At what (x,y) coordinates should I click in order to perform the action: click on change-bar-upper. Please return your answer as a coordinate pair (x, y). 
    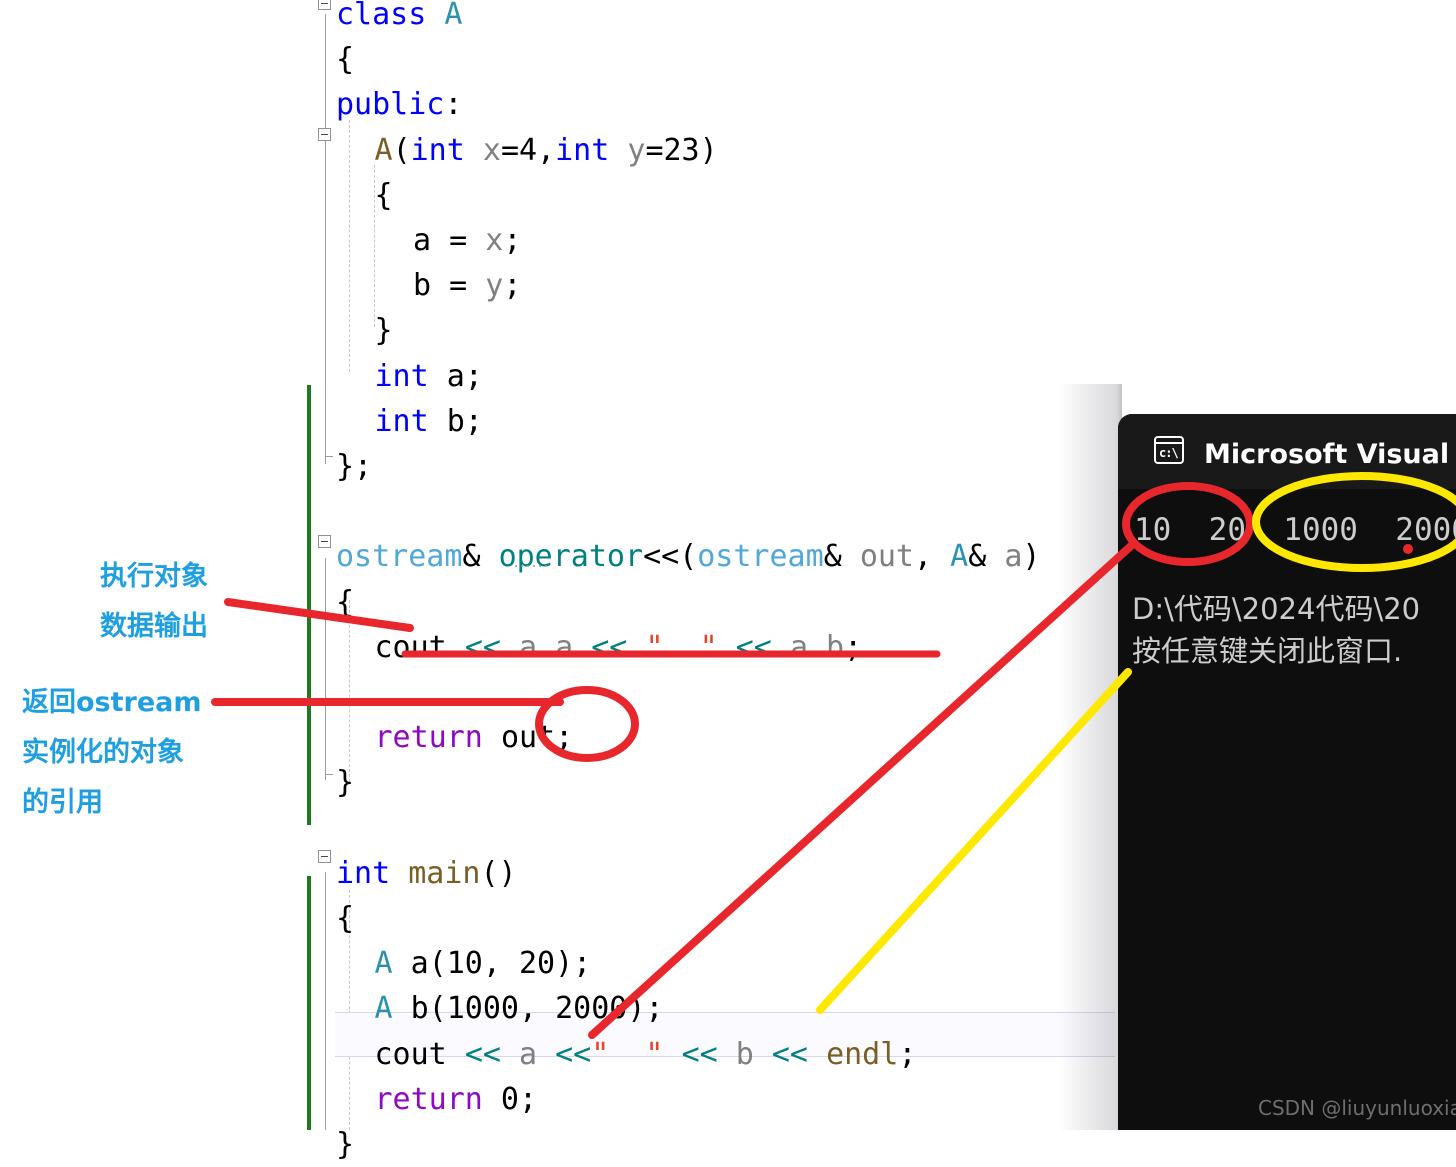
    Looking at the image, I should click on (309, 605).